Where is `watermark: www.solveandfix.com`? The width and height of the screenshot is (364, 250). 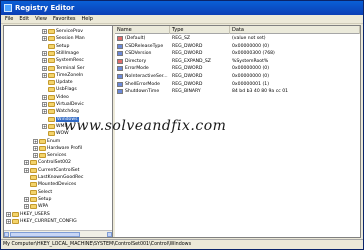
watermark: www.solveandfix.com is located at coordinates (145, 126).